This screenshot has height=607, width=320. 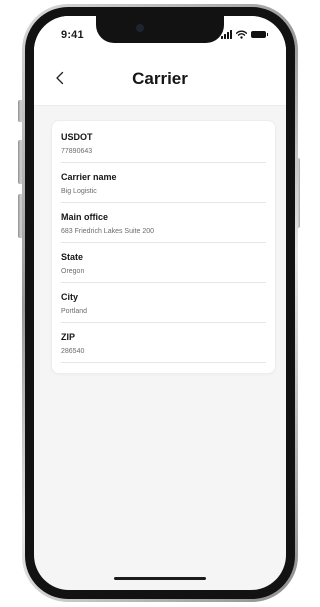 I want to click on field-carrier-name: Carrier name Big Logistic, so click(x=163, y=187).